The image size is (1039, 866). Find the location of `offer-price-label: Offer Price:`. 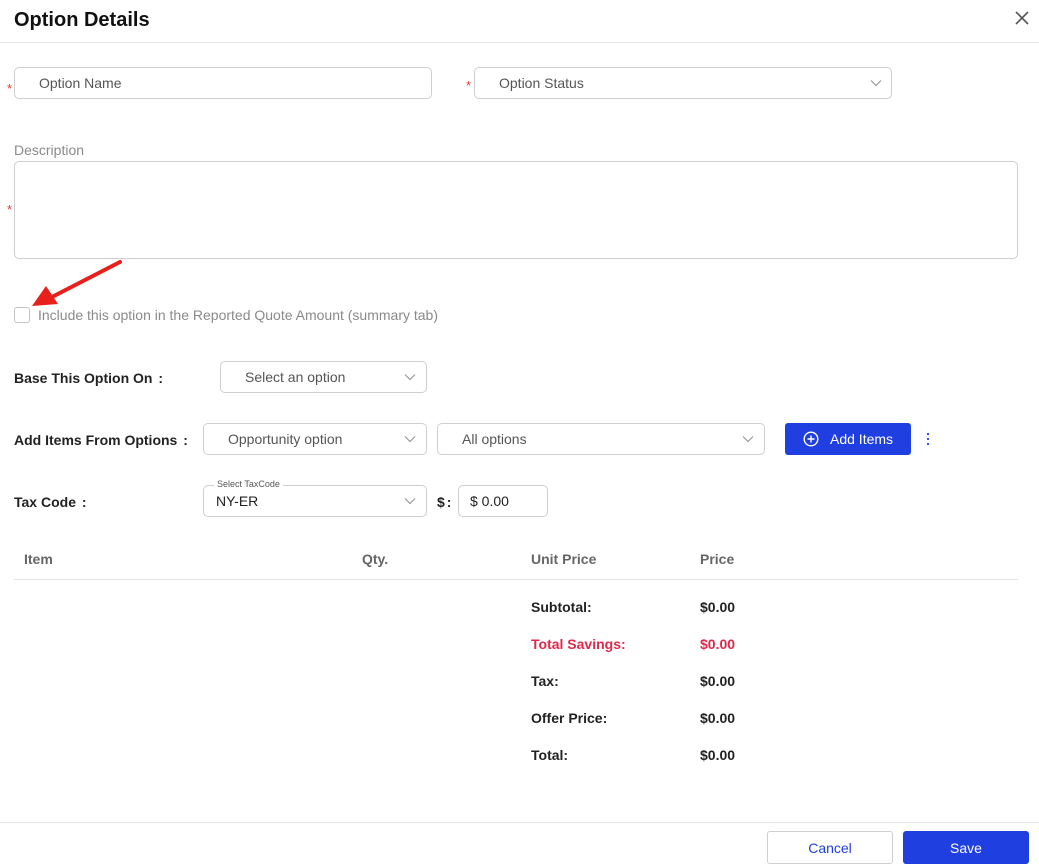

offer-price-label: Offer Price: is located at coordinates (569, 718).